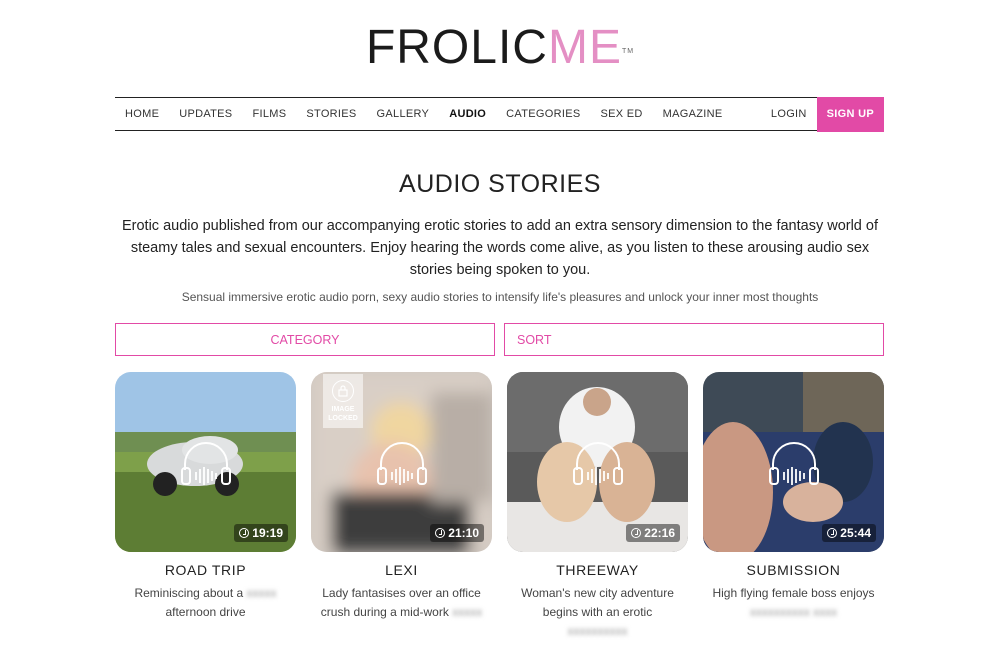 This screenshot has width=1000, height=653. Describe the element at coordinates (628, 51) in the screenshot. I see `logo-trademark: TM` at that location.